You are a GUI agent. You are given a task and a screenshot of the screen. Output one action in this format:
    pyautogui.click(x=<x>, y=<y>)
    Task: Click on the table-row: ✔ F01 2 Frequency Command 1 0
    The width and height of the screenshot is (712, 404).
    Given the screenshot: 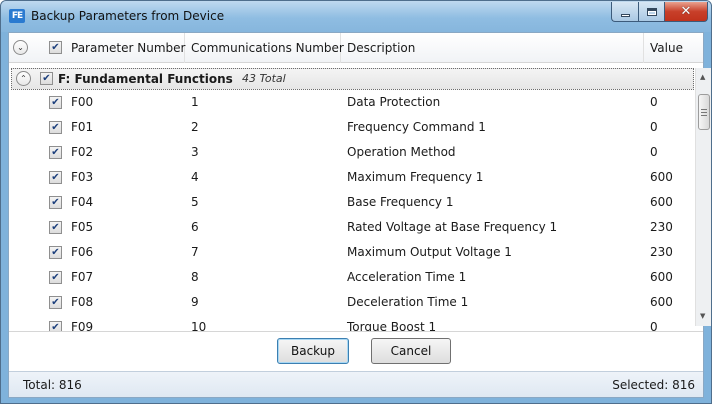 What is the action you would take?
    pyautogui.click(x=351, y=128)
    